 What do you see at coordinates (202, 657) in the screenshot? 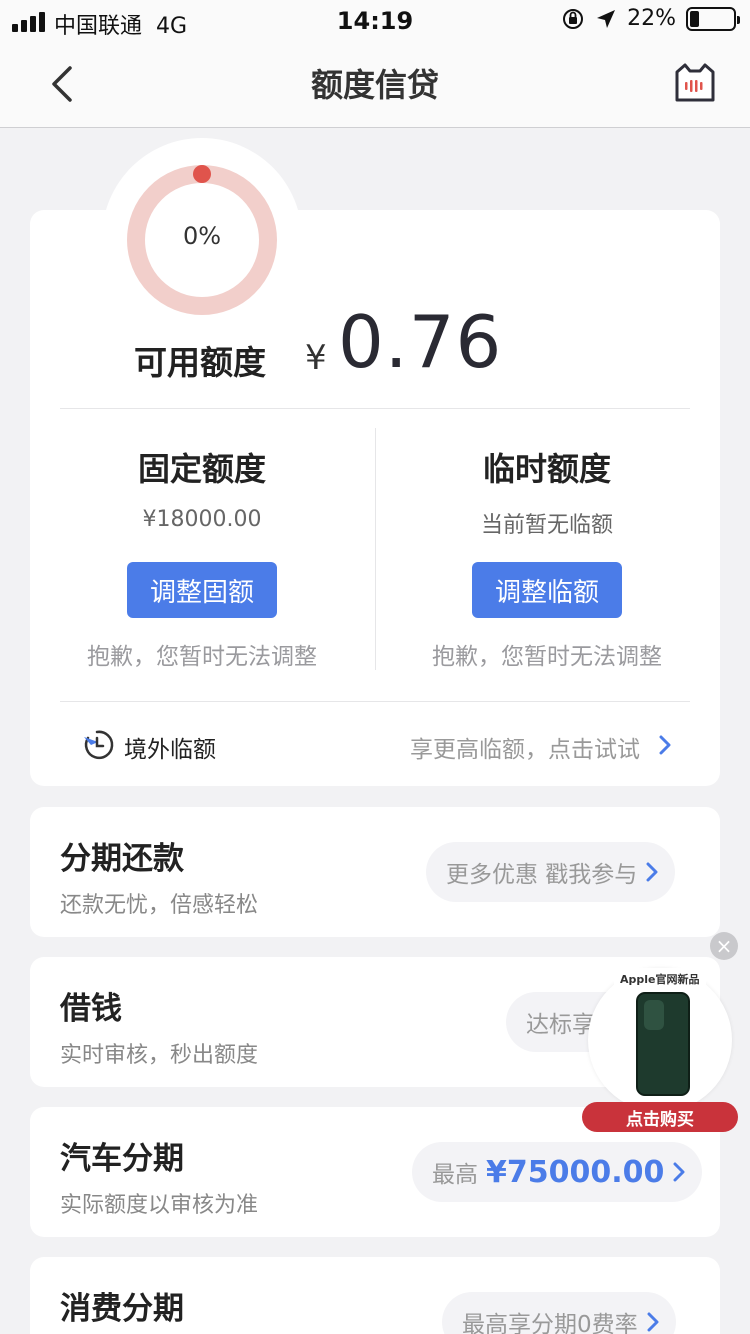
I see `fixed-credit-note: 抱歉，您暂时无法调整` at bounding box center [202, 657].